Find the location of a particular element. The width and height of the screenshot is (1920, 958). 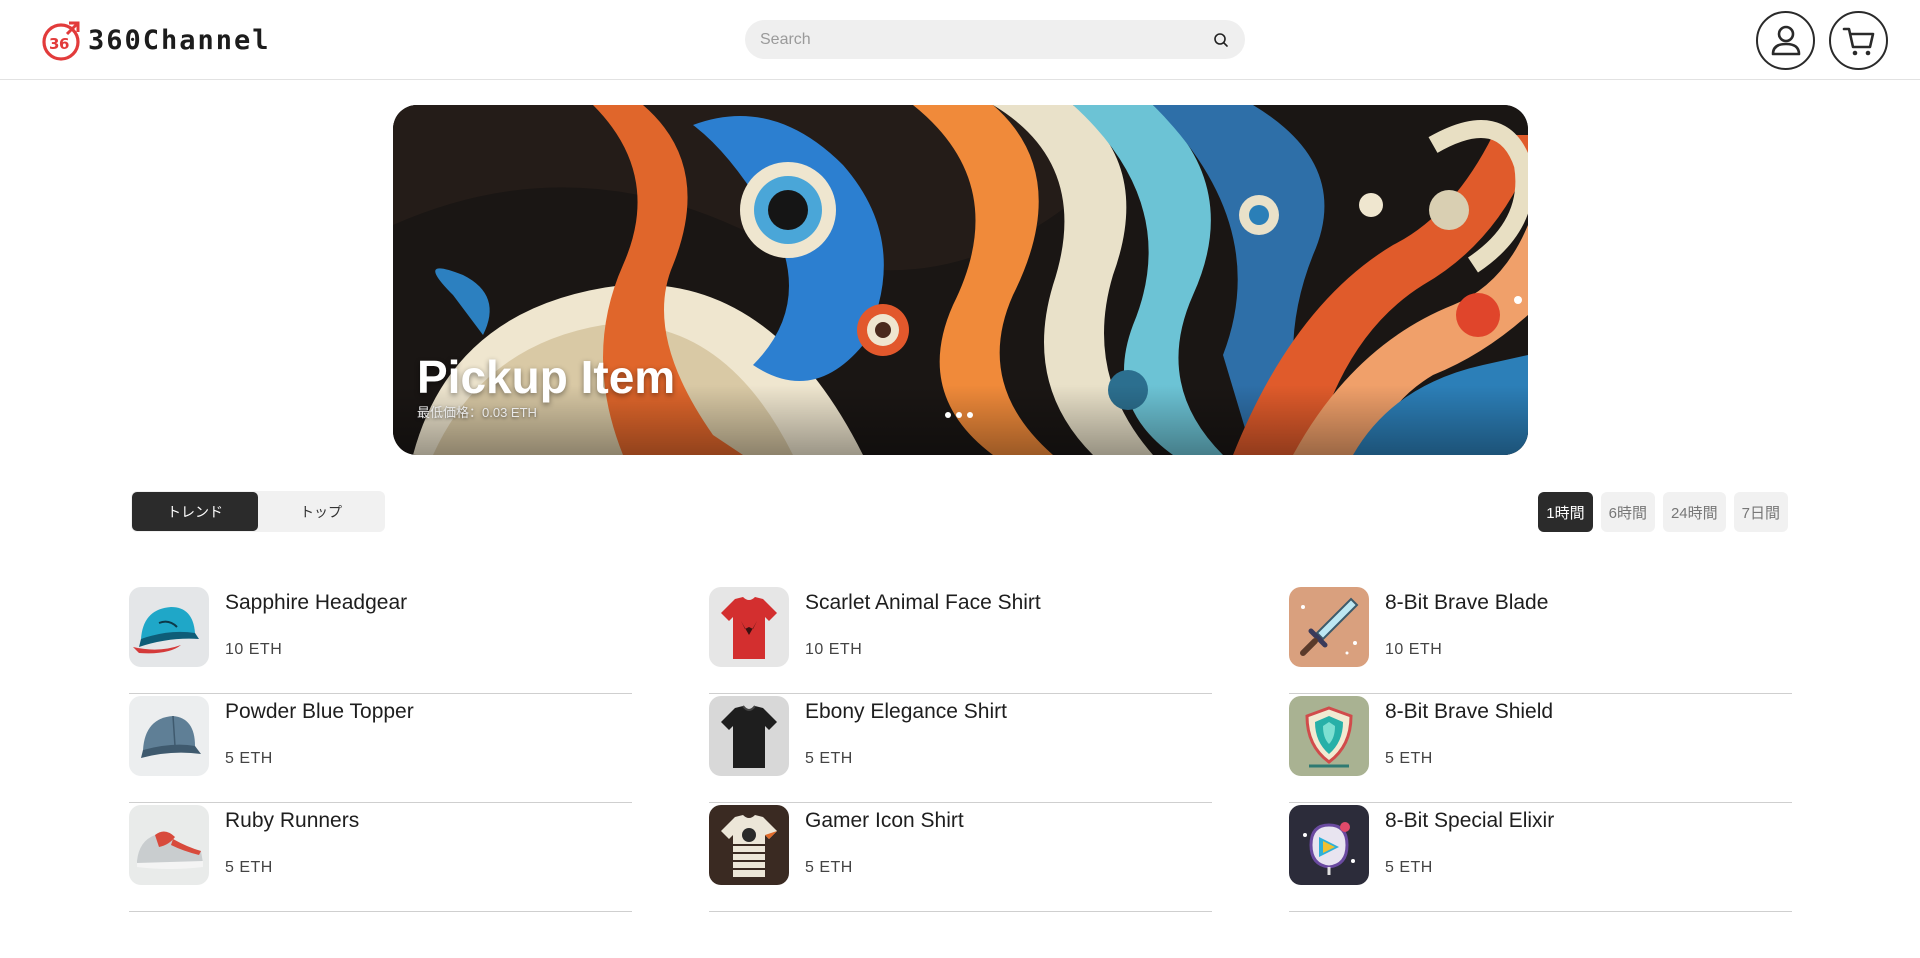

period-1h-button: 1時間 is located at coordinates (1565, 512).